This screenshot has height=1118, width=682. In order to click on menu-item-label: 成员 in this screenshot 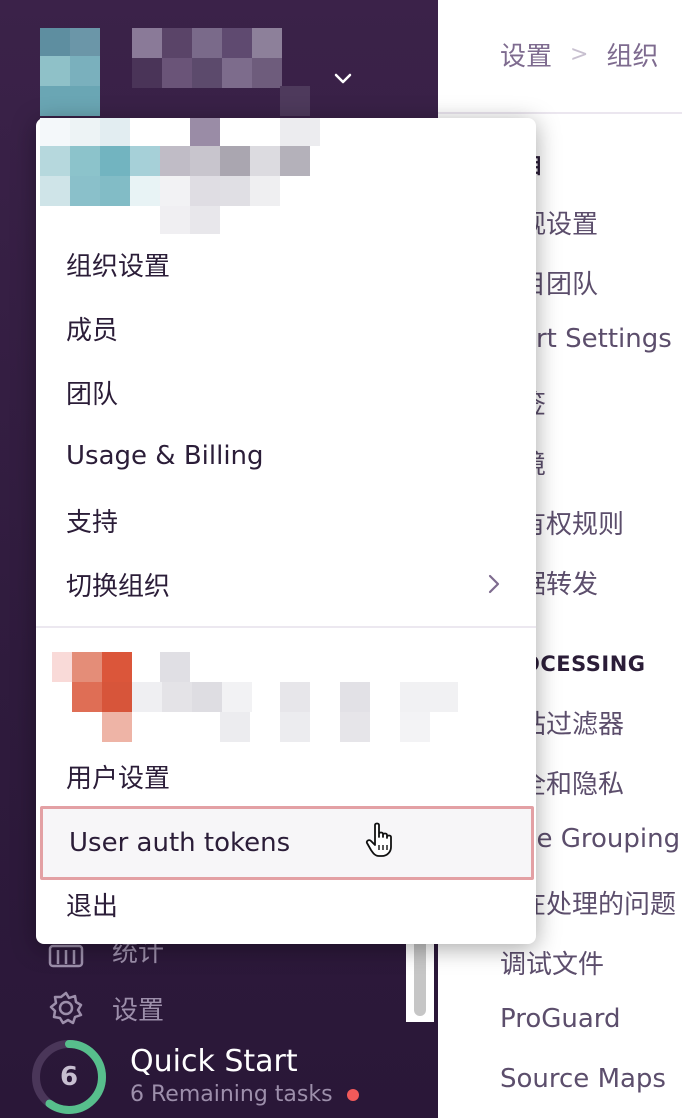, I will do `click(92, 330)`.